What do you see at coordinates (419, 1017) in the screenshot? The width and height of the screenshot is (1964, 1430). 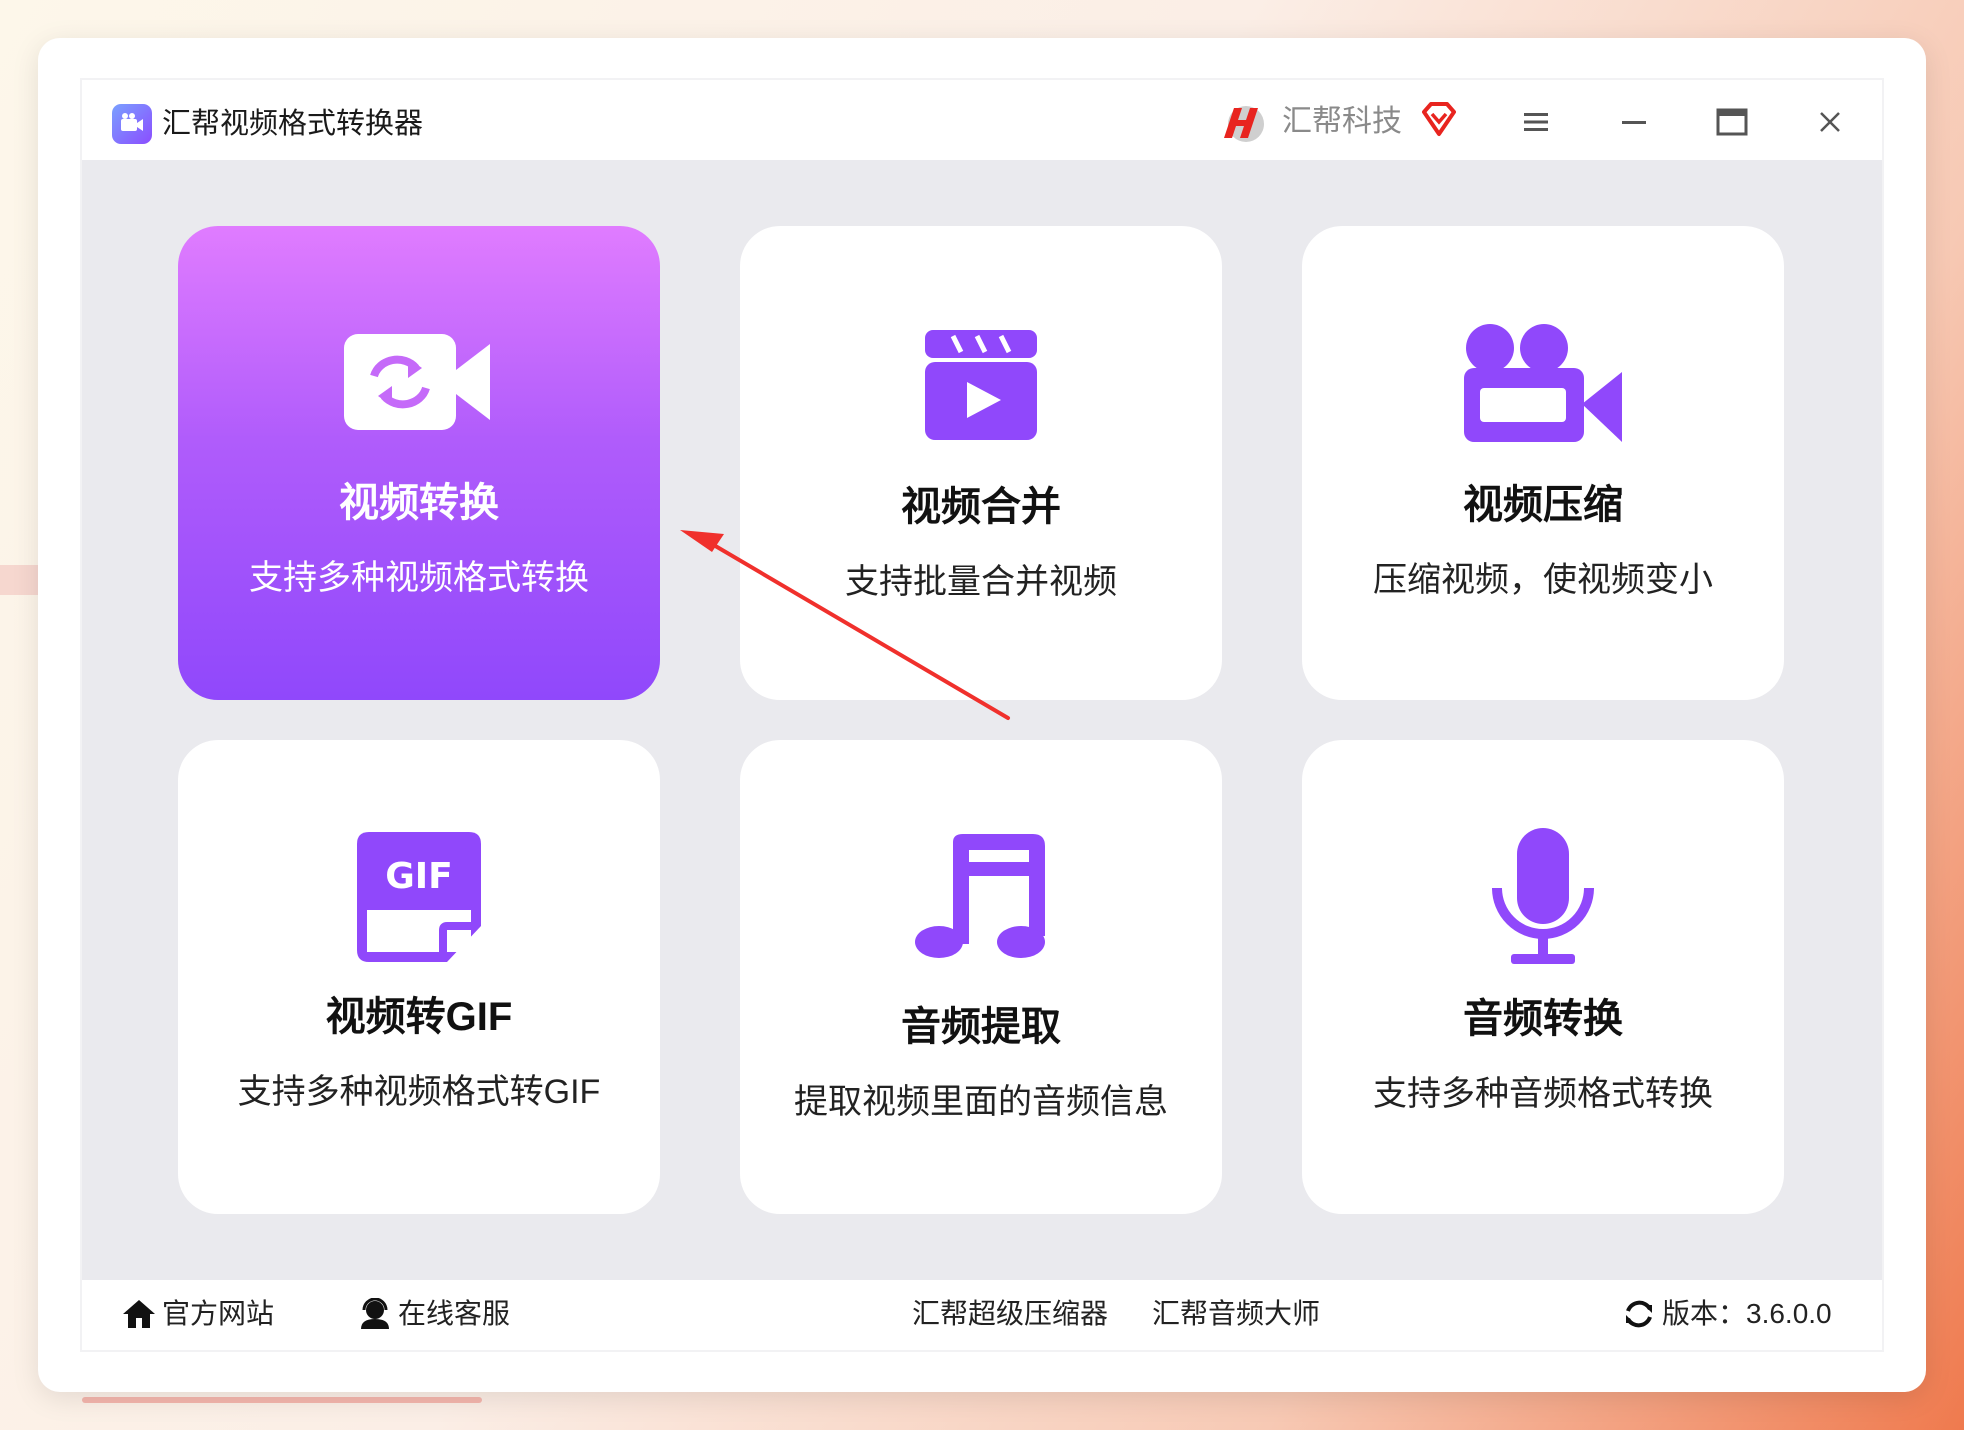 I see `card-title: 视频转GIF` at bounding box center [419, 1017].